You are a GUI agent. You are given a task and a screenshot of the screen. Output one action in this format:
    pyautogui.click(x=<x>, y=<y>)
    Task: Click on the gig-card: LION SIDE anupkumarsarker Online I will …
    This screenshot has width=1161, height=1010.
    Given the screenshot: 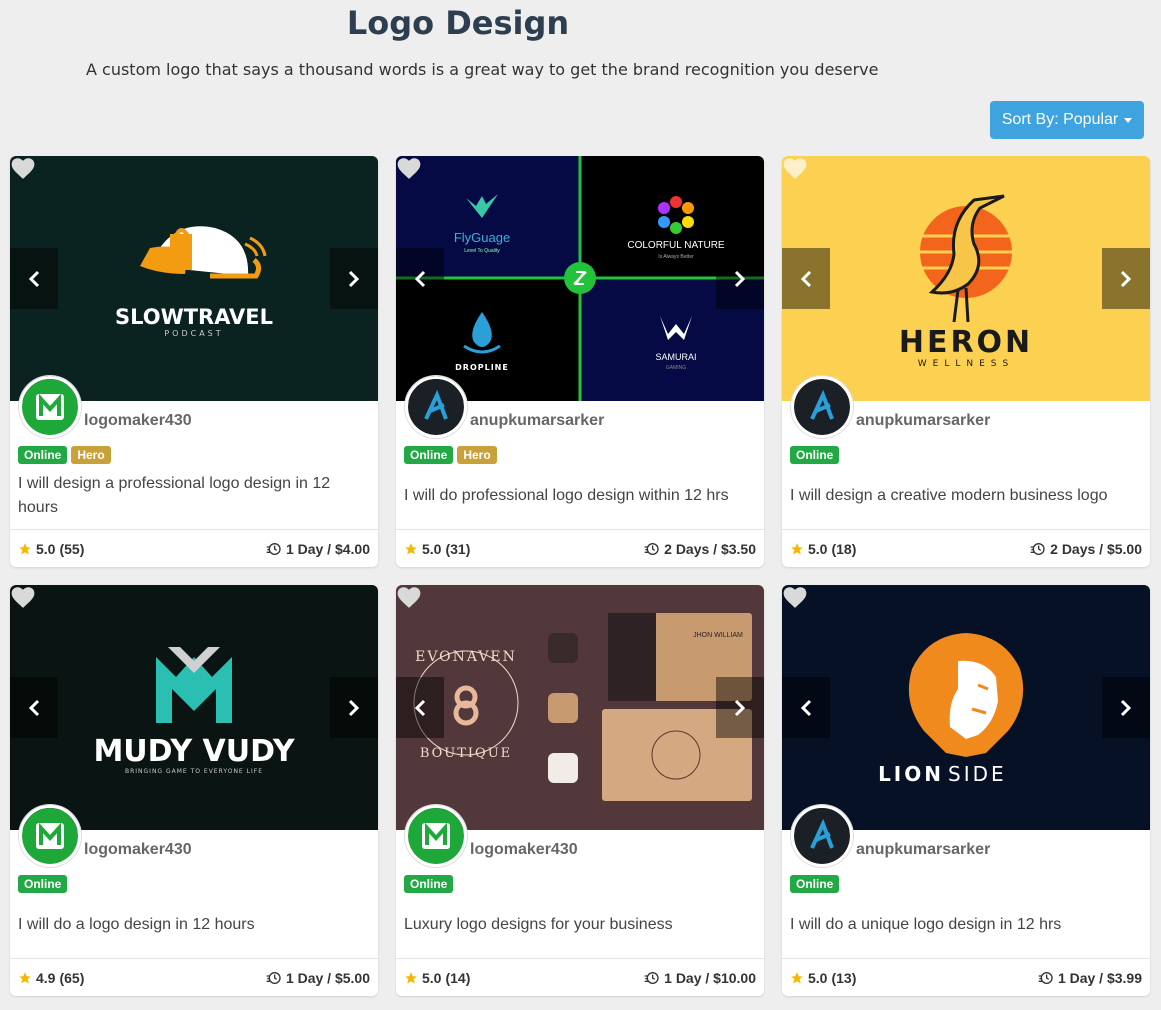 What is the action you would take?
    pyautogui.click(x=966, y=790)
    